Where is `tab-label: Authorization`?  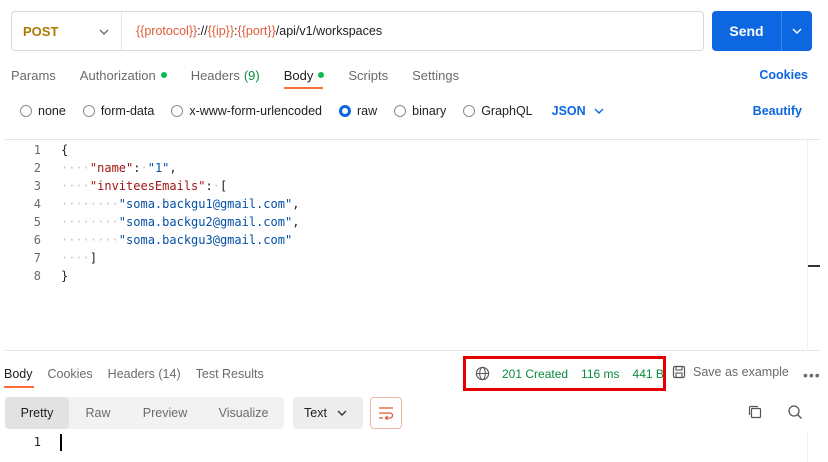 tab-label: Authorization is located at coordinates (117, 75).